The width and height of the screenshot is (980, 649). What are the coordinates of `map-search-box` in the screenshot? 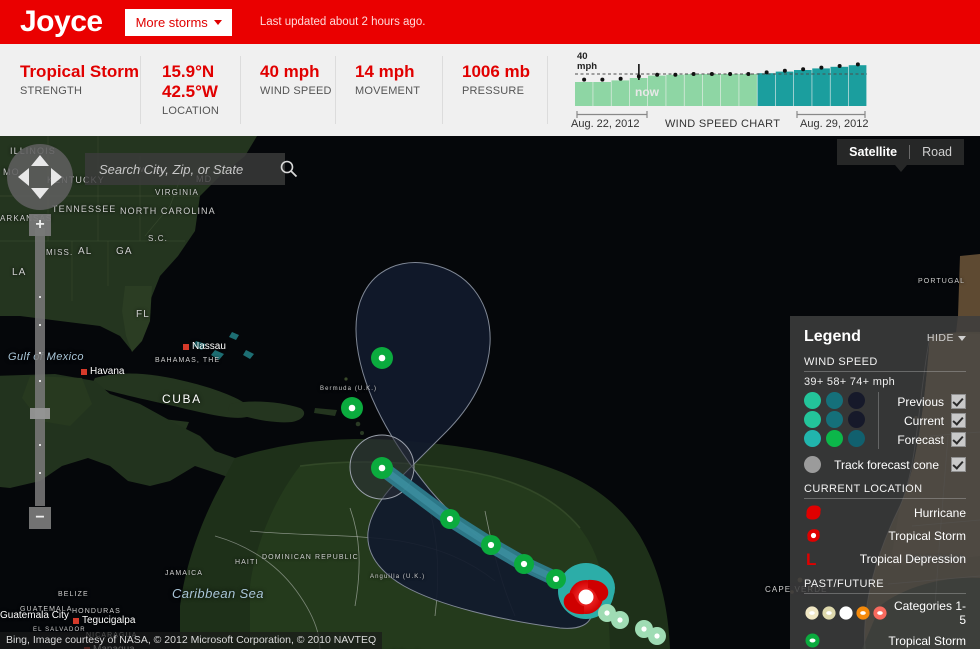 It's located at (191, 169).